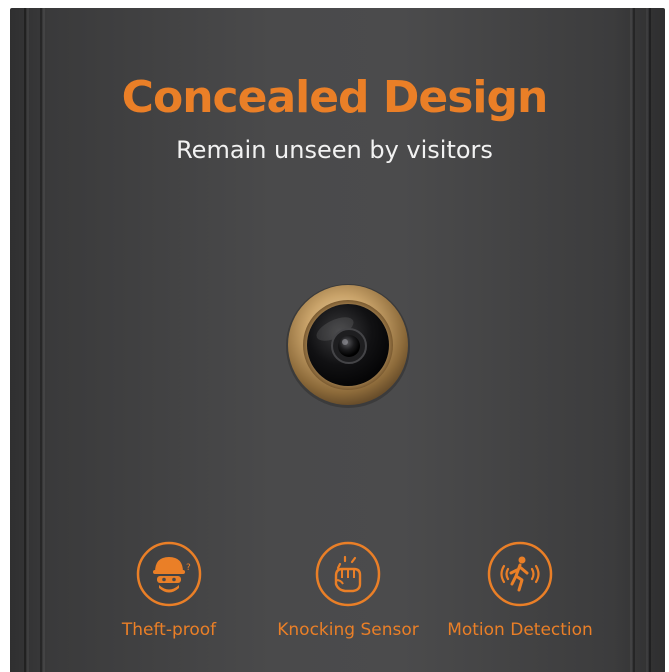 The width and height of the screenshot is (669, 672). What do you see at coordinates (520, 630) in the screenshot?
I see `feature-label: Motion Detection` at bounding box center [520, 630].